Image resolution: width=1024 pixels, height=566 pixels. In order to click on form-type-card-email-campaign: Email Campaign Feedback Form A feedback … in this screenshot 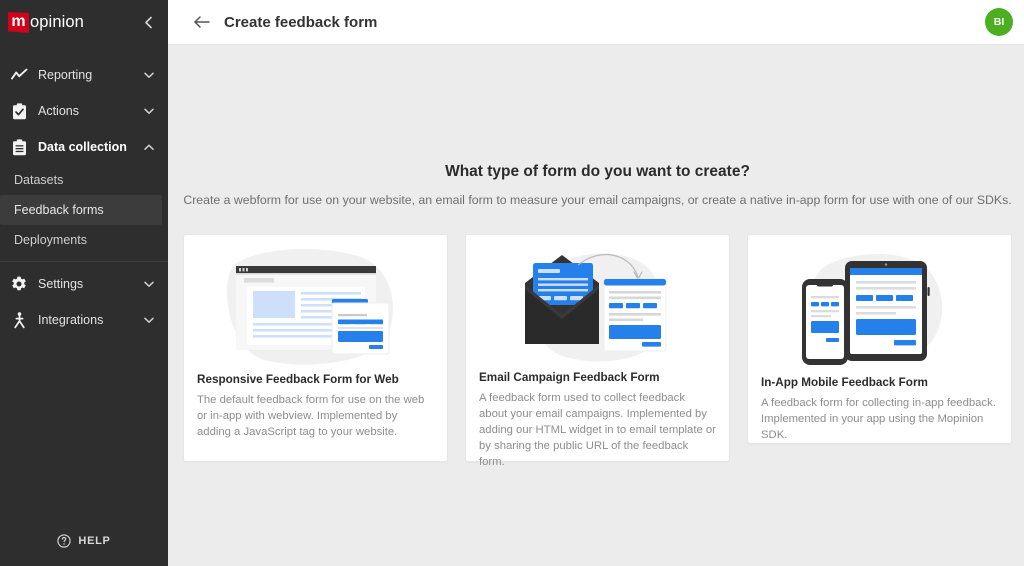, I will do `click(597, 351)`.